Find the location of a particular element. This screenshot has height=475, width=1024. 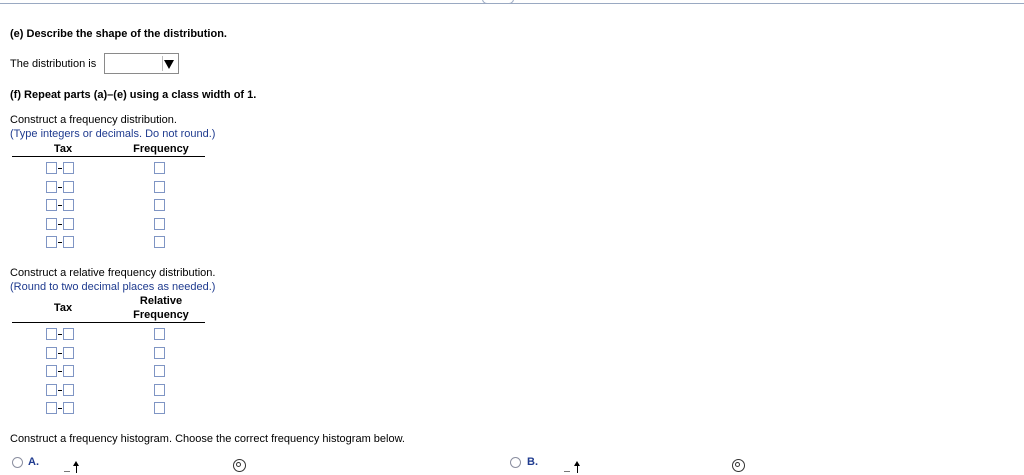

rel-header-rule is located at coordinates (108, 322).